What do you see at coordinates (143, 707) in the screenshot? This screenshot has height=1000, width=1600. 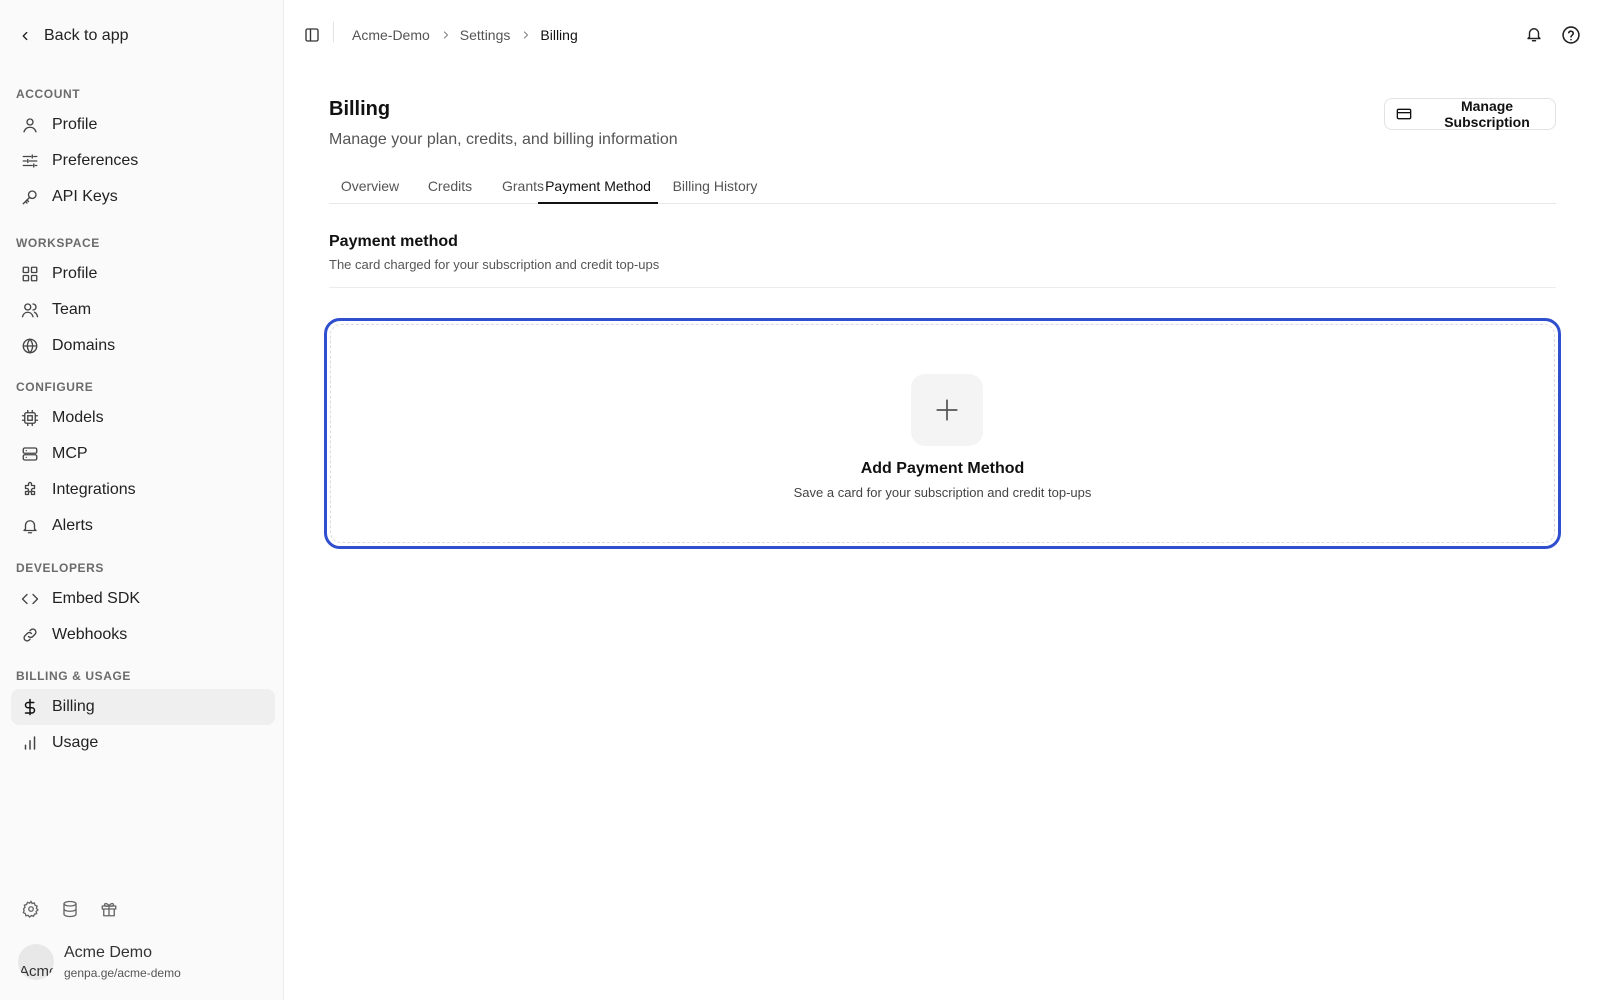 I see `sidebar-item-billing: Billing` at bounding box center [143, 707].